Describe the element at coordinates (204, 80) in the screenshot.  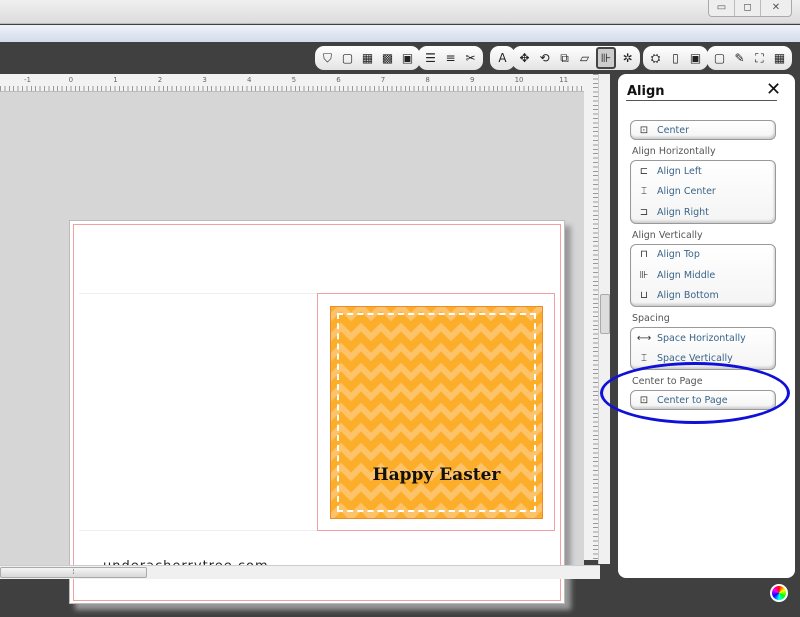
I see `ruler-tick-label: 3` at that location.